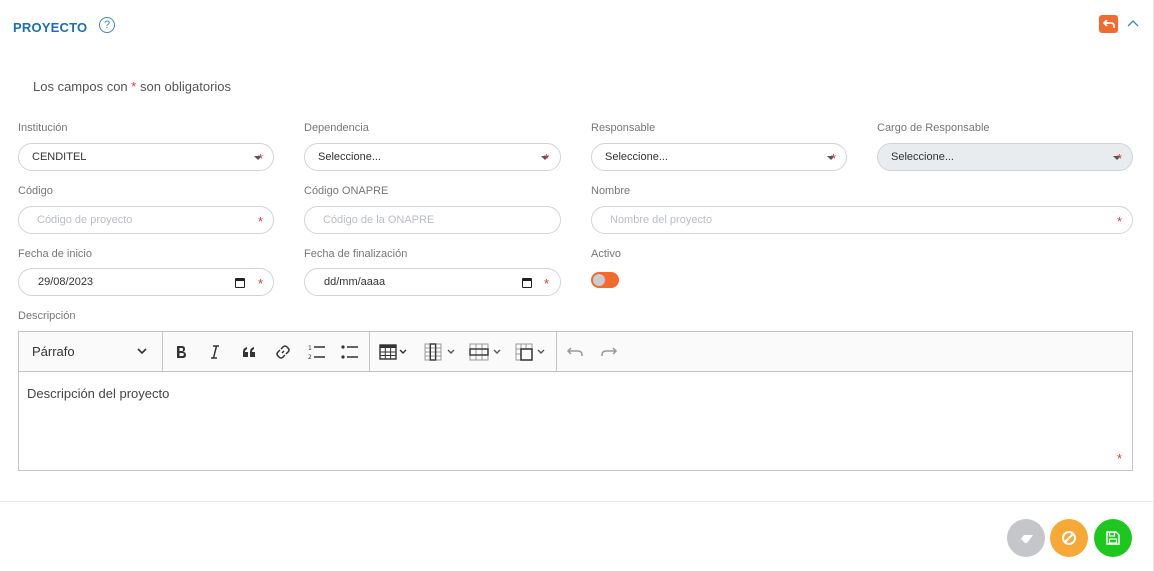 The height and width of the screenshot is (571, 1154). I want to click on bold-icon, so click(181, 352).